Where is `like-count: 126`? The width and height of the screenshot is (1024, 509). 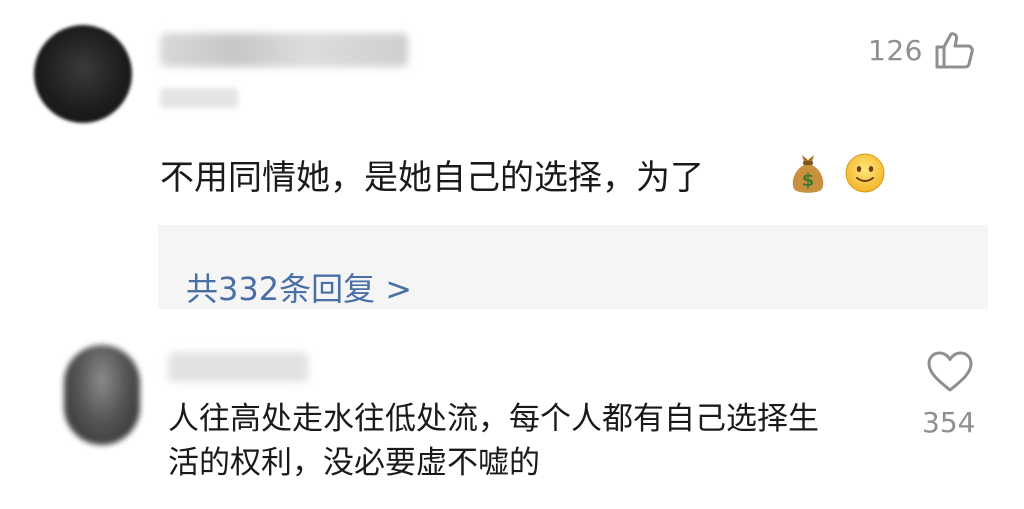 like-count: 126 is located at coordinates (895, 50).